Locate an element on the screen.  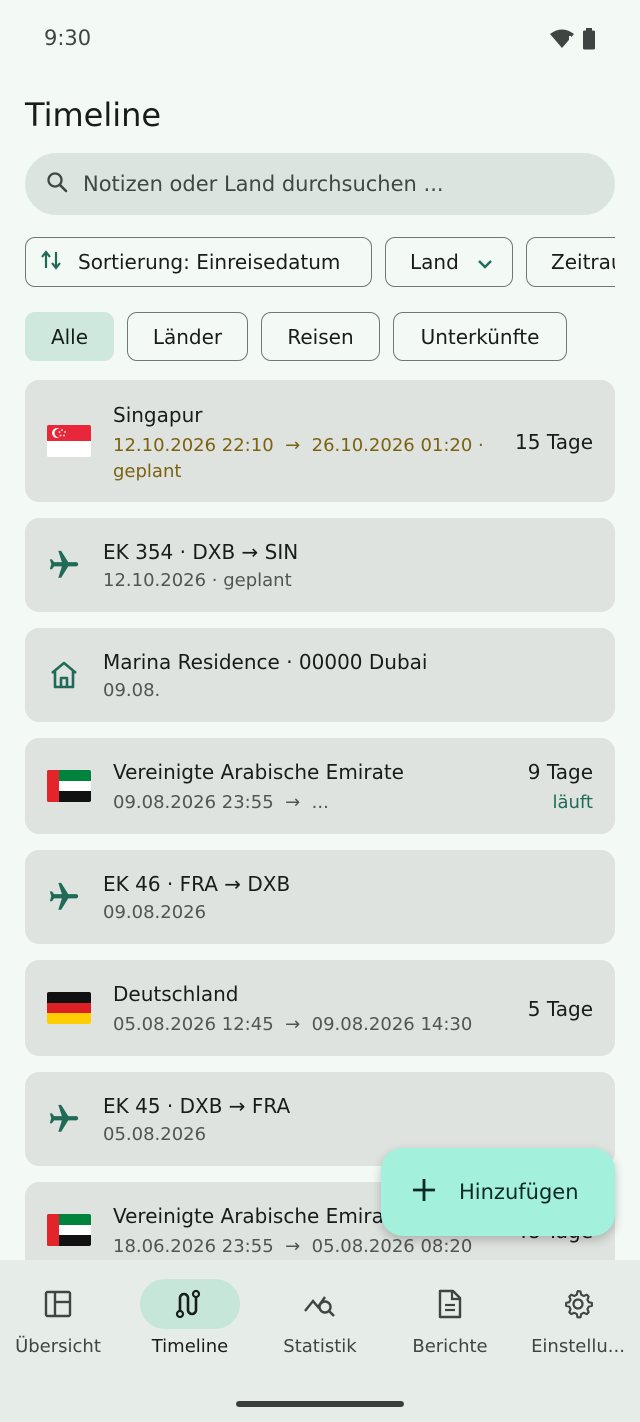
item-dates: 12.10.2026 22:10 → 26.10.2026 01:20 · is located at coordinates (298, 445).